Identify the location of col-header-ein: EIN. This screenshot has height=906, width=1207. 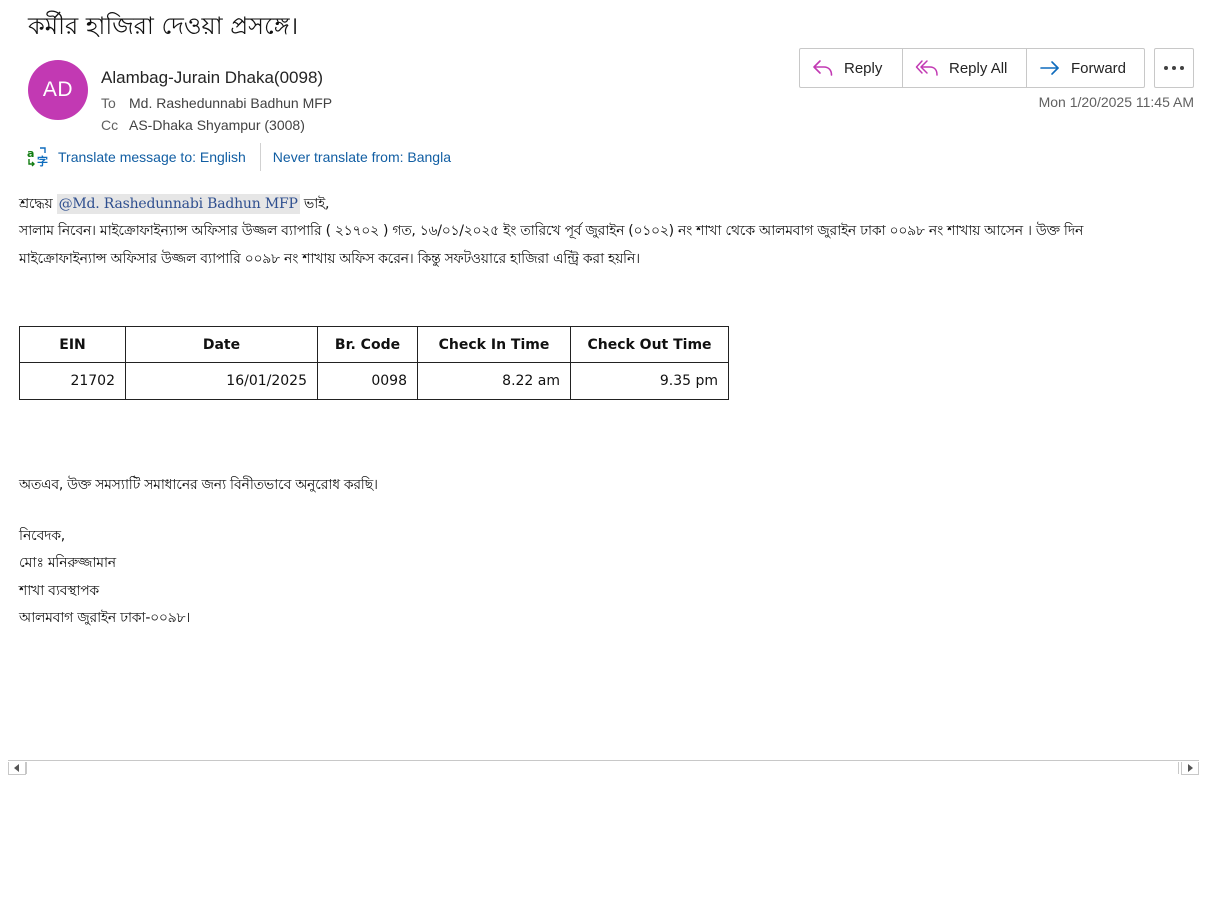
(72, 344).